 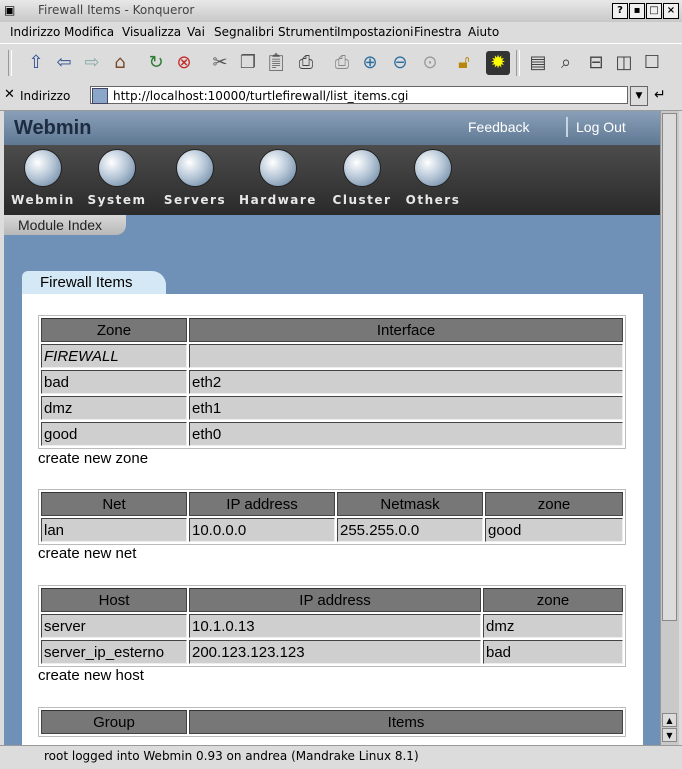 What do you see at coordinates (114, 330) in the screenshot?
I see `column-header: Zone` at bounding box center [114, 330].